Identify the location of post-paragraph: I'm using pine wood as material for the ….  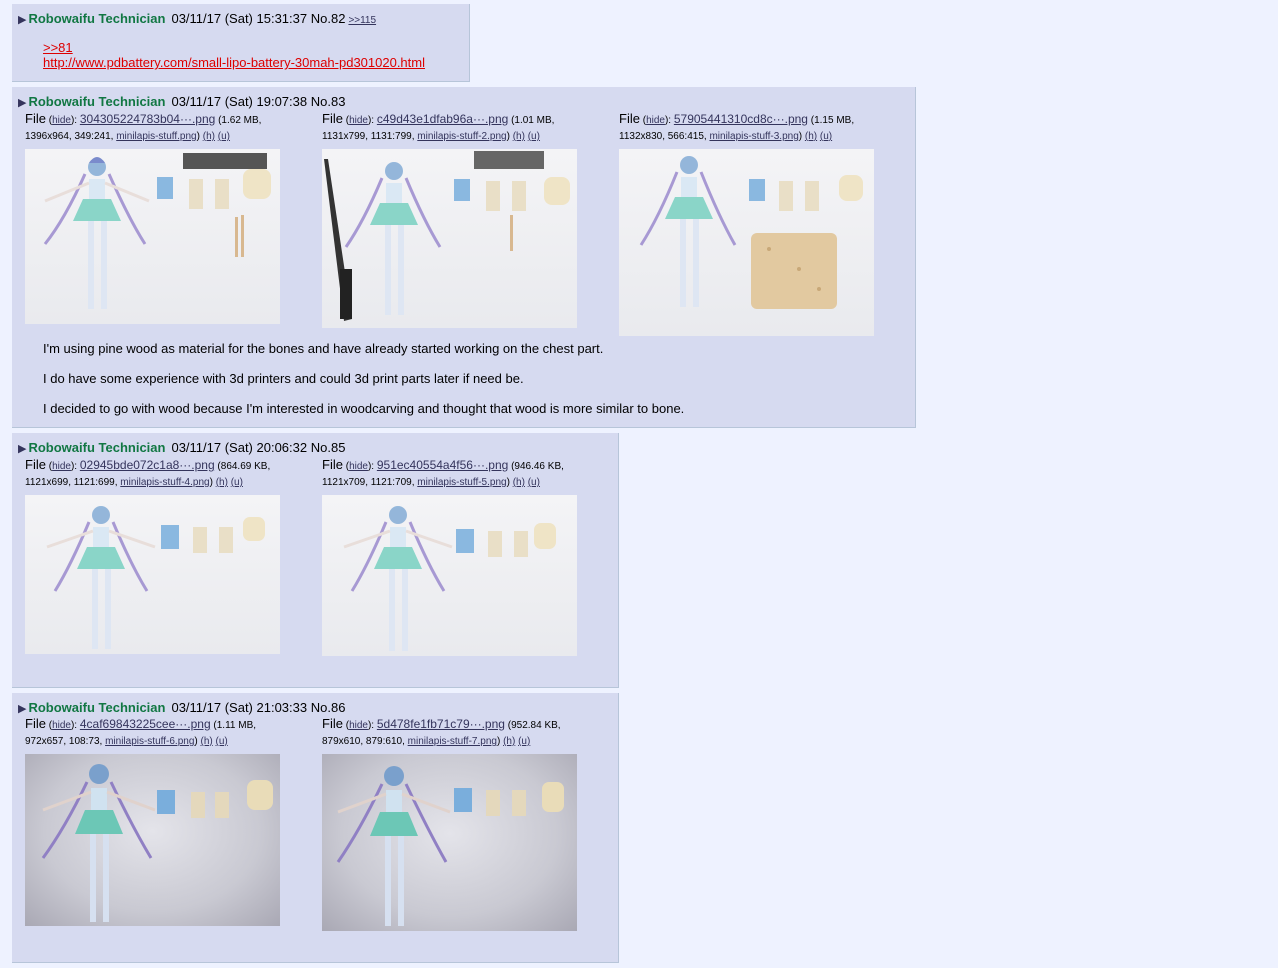
(323, 348).